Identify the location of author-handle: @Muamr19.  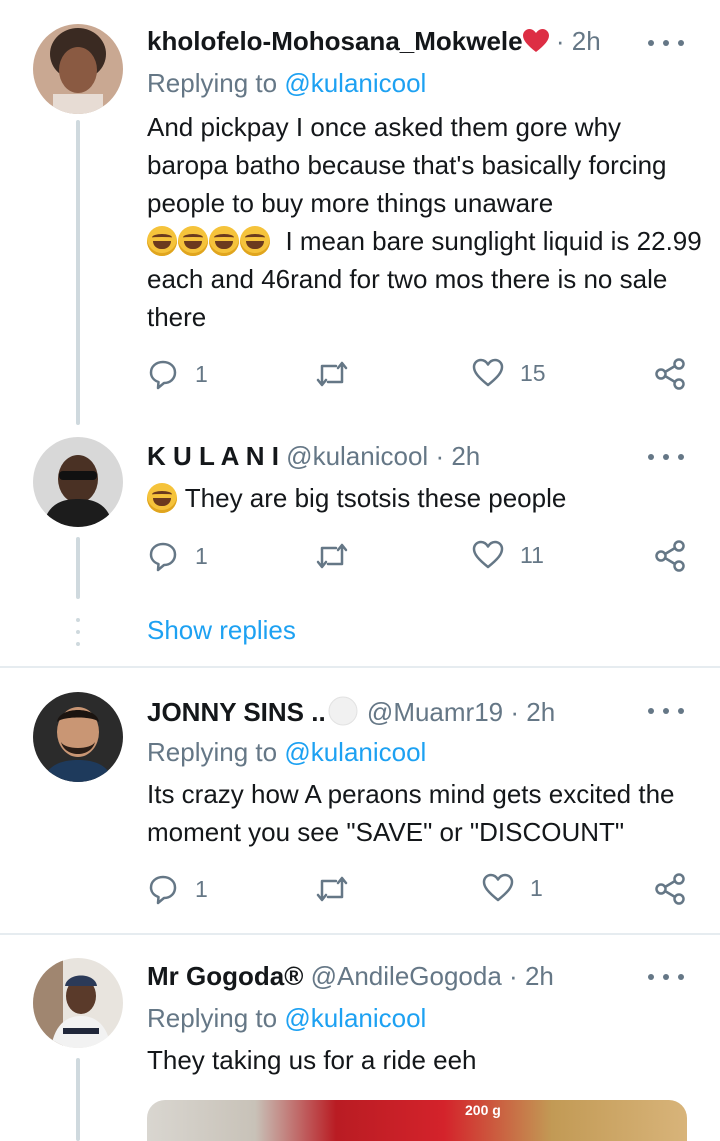
(435, 712).